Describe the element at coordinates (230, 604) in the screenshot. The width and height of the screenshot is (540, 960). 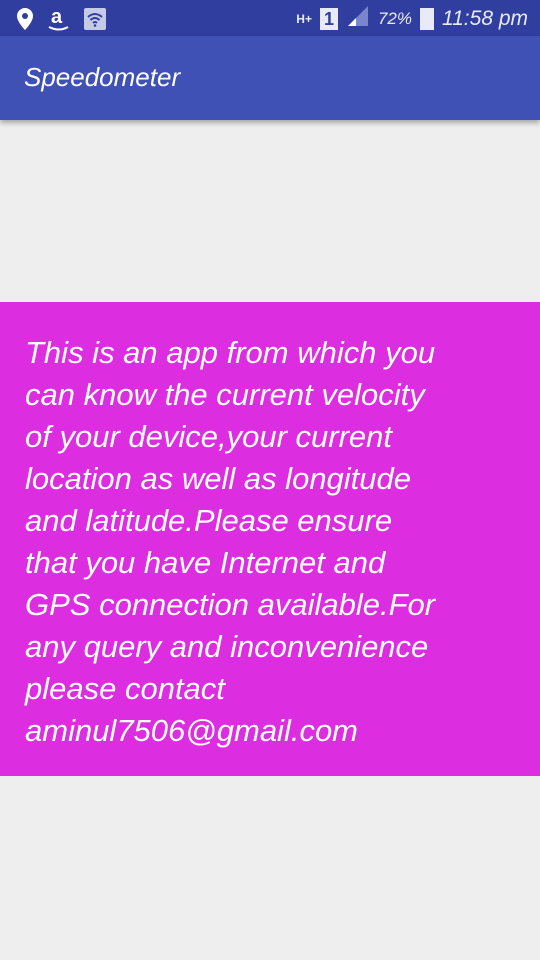
I see `info-text-line: GPS connection available.For` at that location.